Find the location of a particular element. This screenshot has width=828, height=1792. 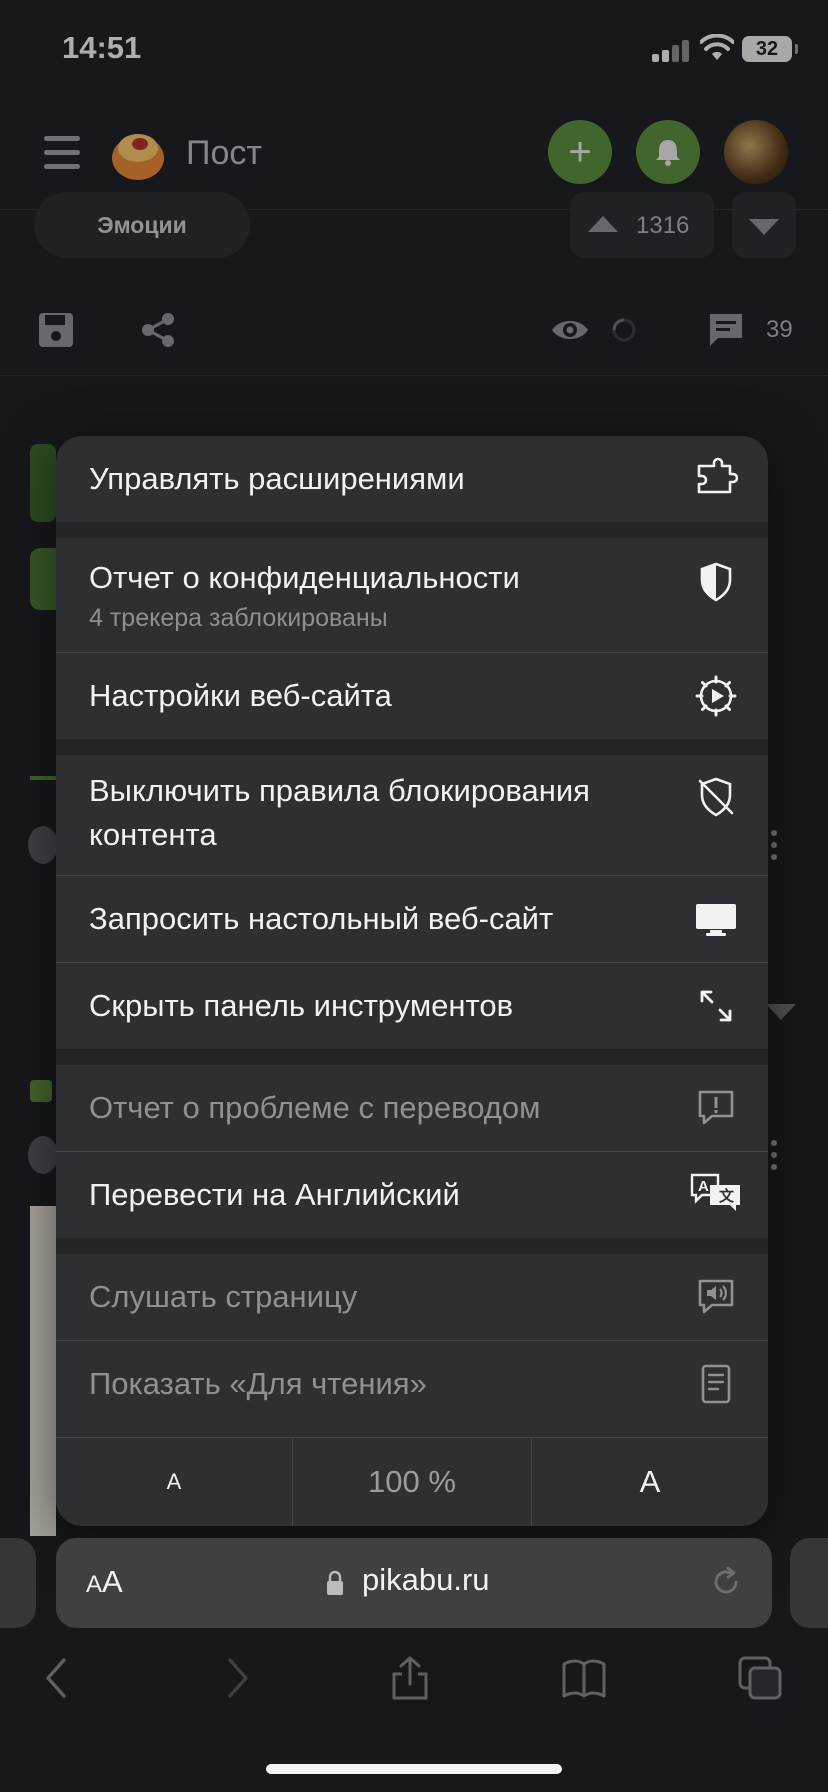

privacy-shield-icon is located at coordinates (716, 582).